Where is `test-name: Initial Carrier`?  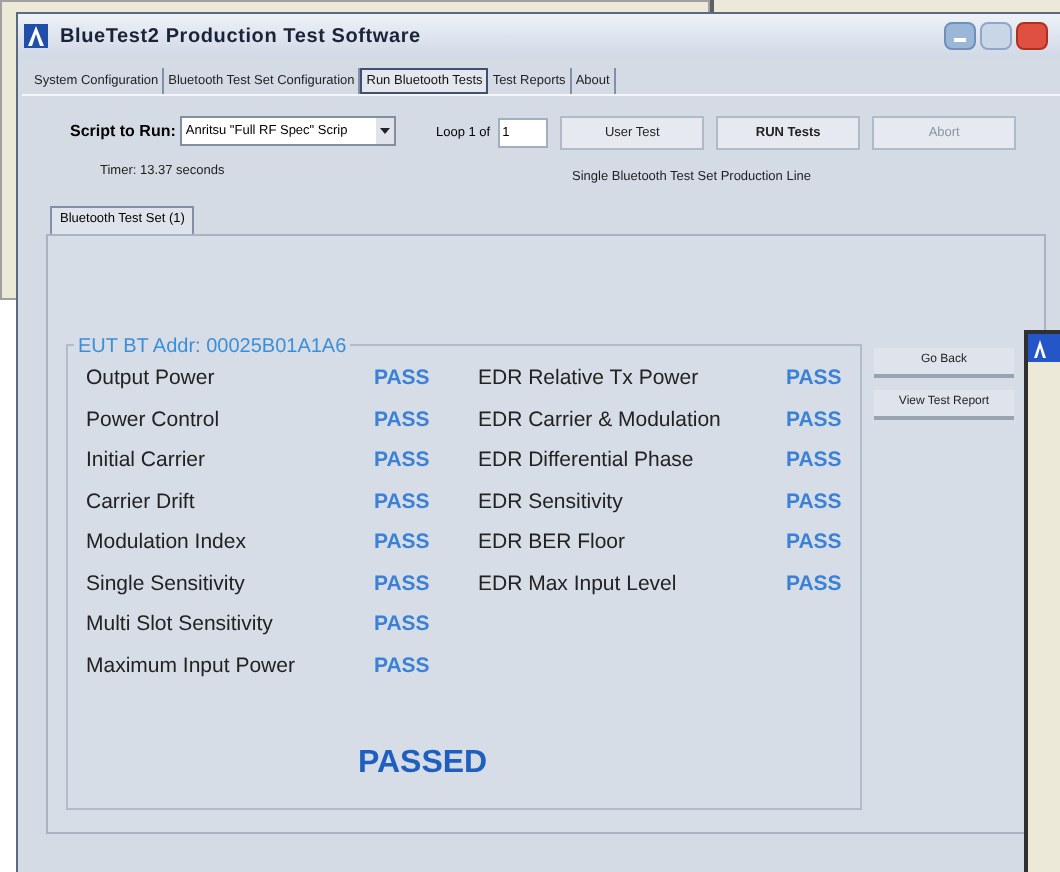 test-name: Initial Carrier is located at coordinates (147, 461).